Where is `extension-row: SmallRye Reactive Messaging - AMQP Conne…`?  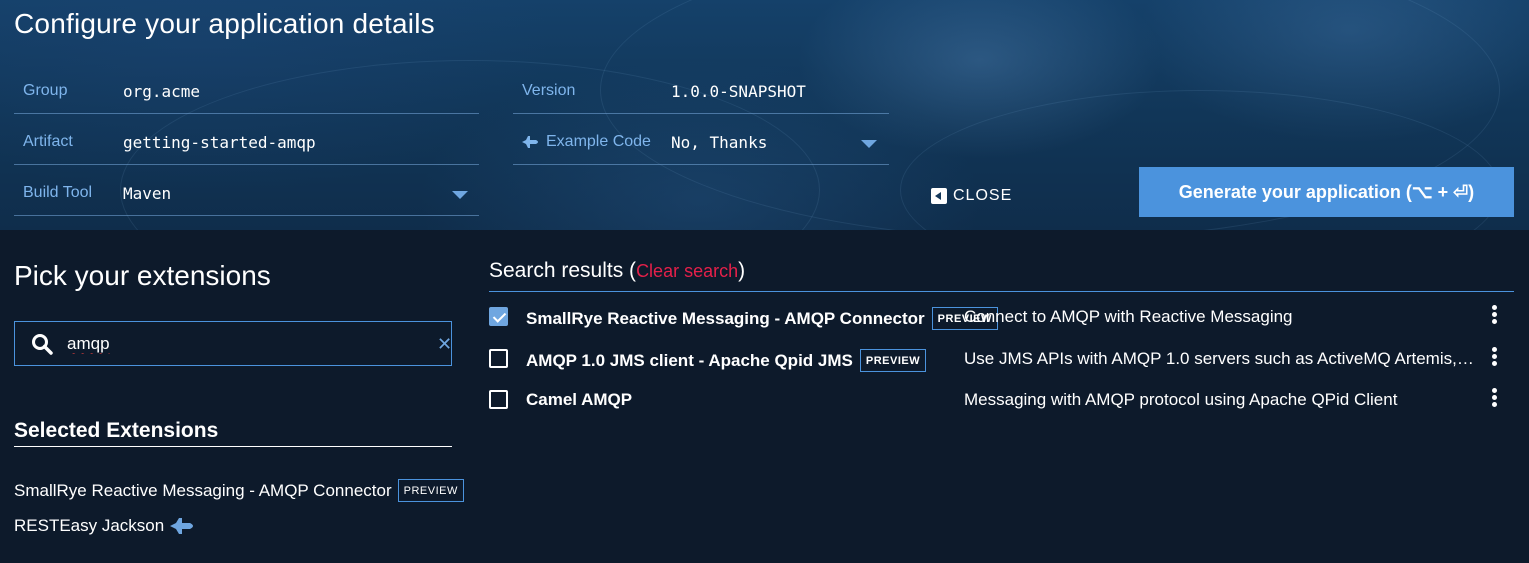
extension-row: SmallRye Reactive Messaging - AMQP Conne… is located at coordinates (1001, 317).